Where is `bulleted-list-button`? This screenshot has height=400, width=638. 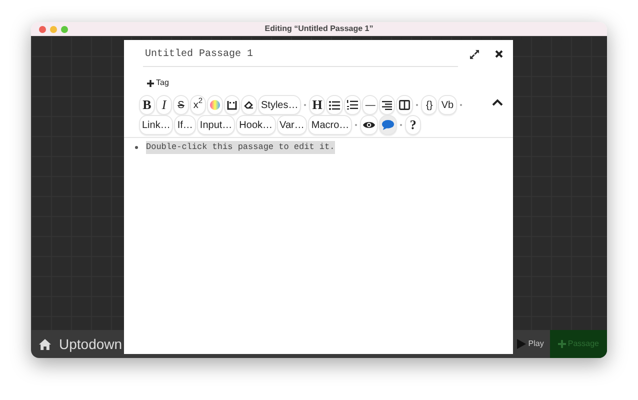
bulleted-list-button is located at coordinates (335, 105).